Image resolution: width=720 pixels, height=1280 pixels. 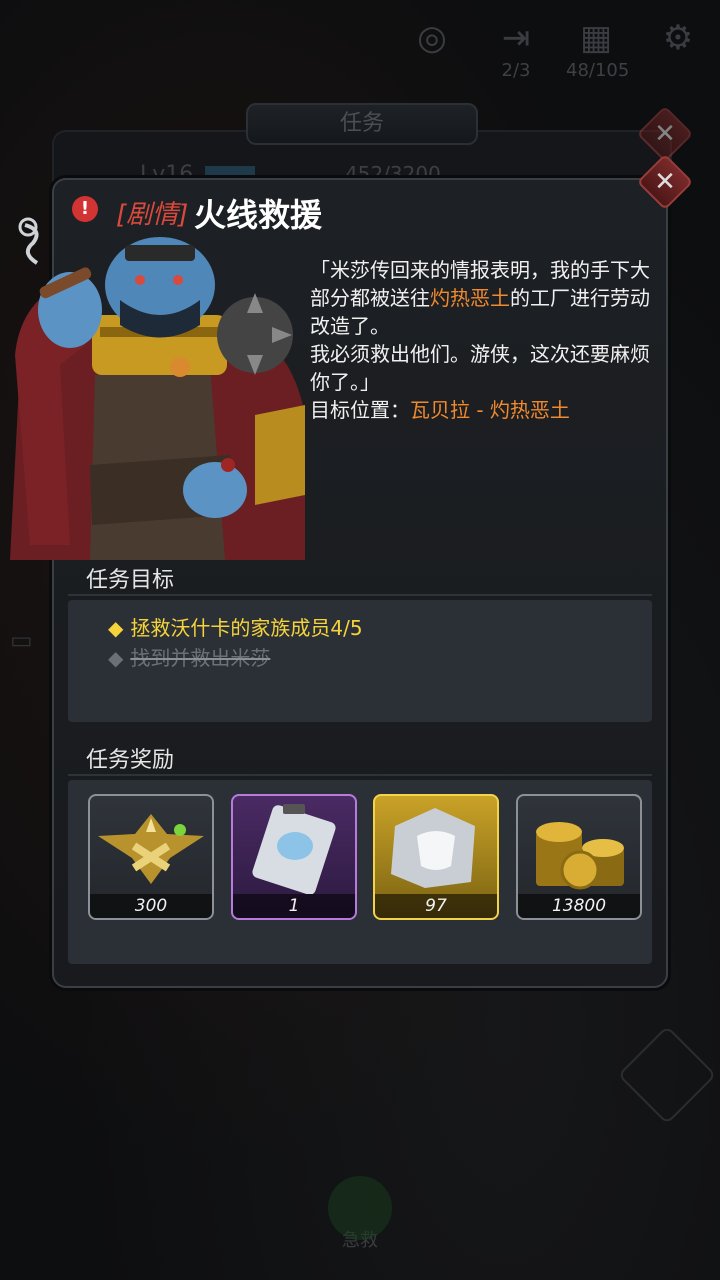 I want to click on exit-count: 2/3, so click(x=516, y=70).